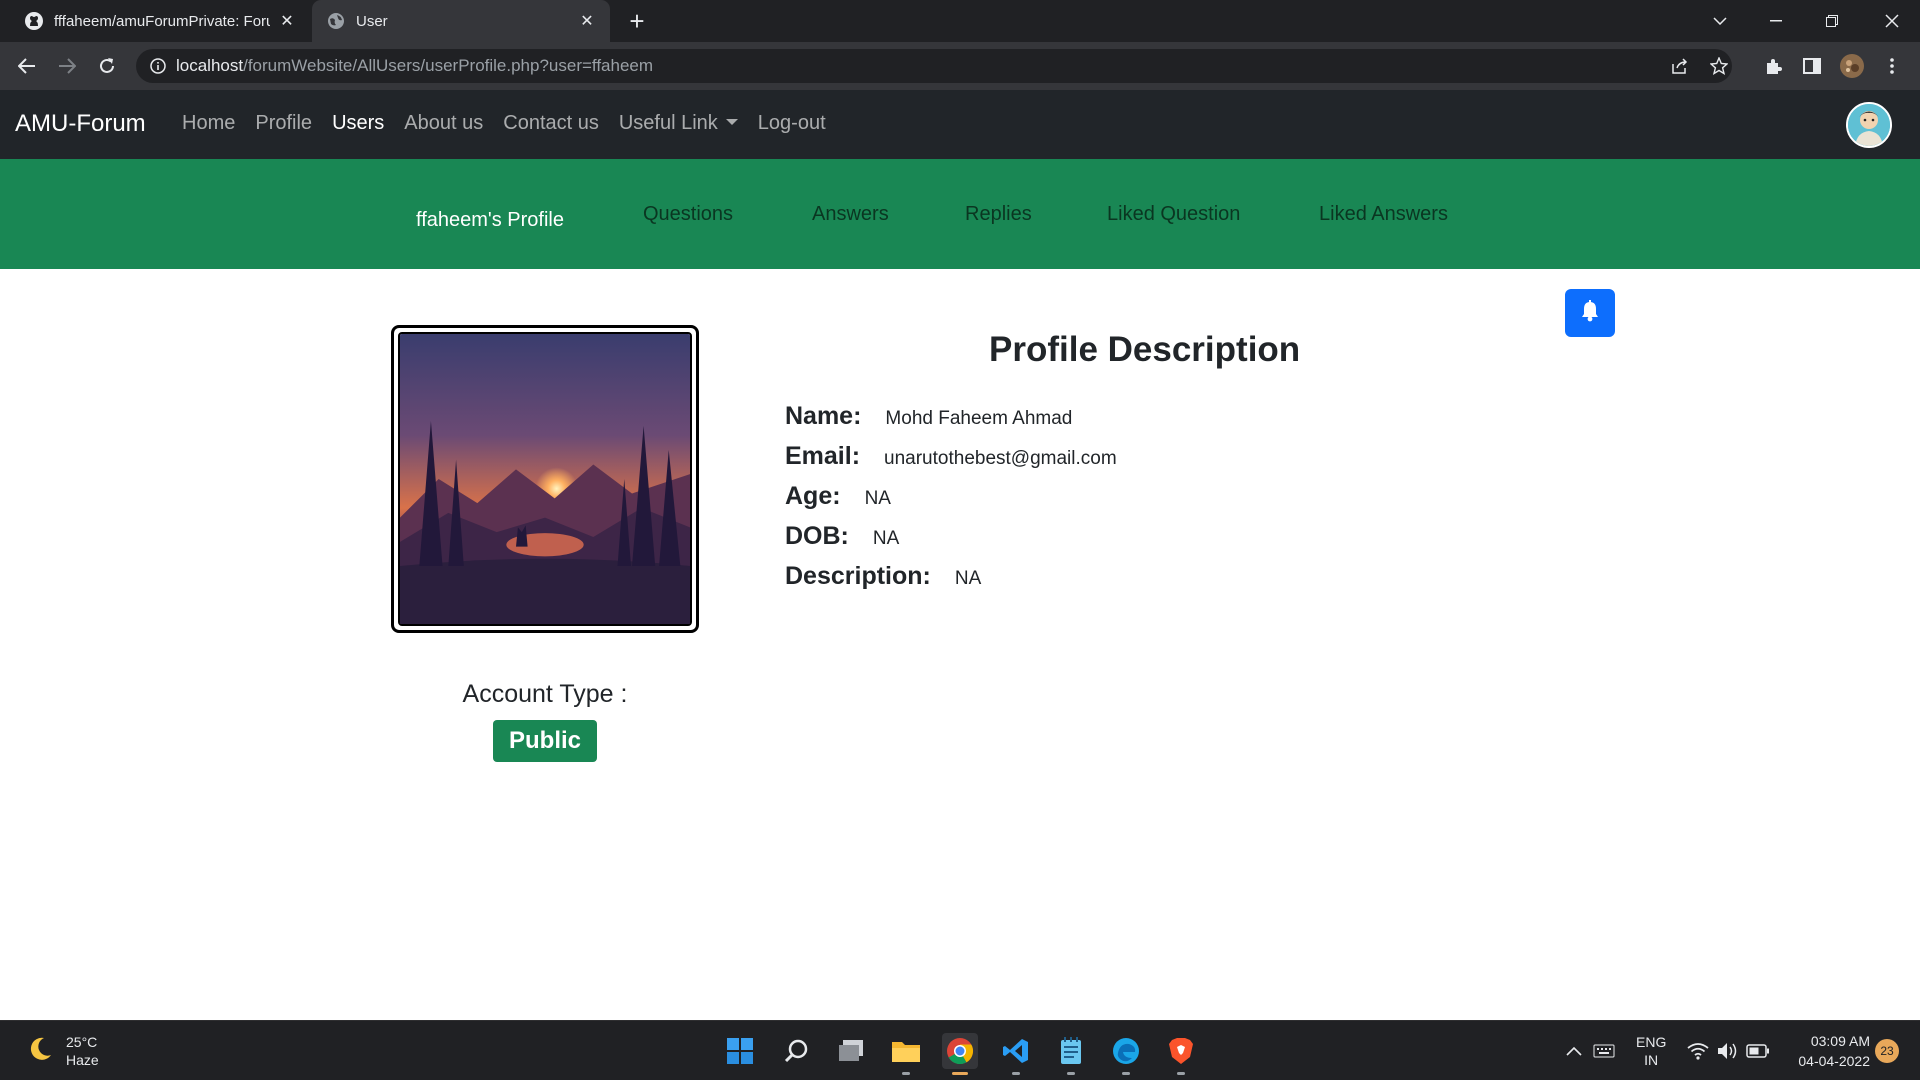 The image size is (1920, 1080). What do you see at coordinates (796, 1051) in the screenshot?
I see `search-icon` at bounding box center [796, 1051].